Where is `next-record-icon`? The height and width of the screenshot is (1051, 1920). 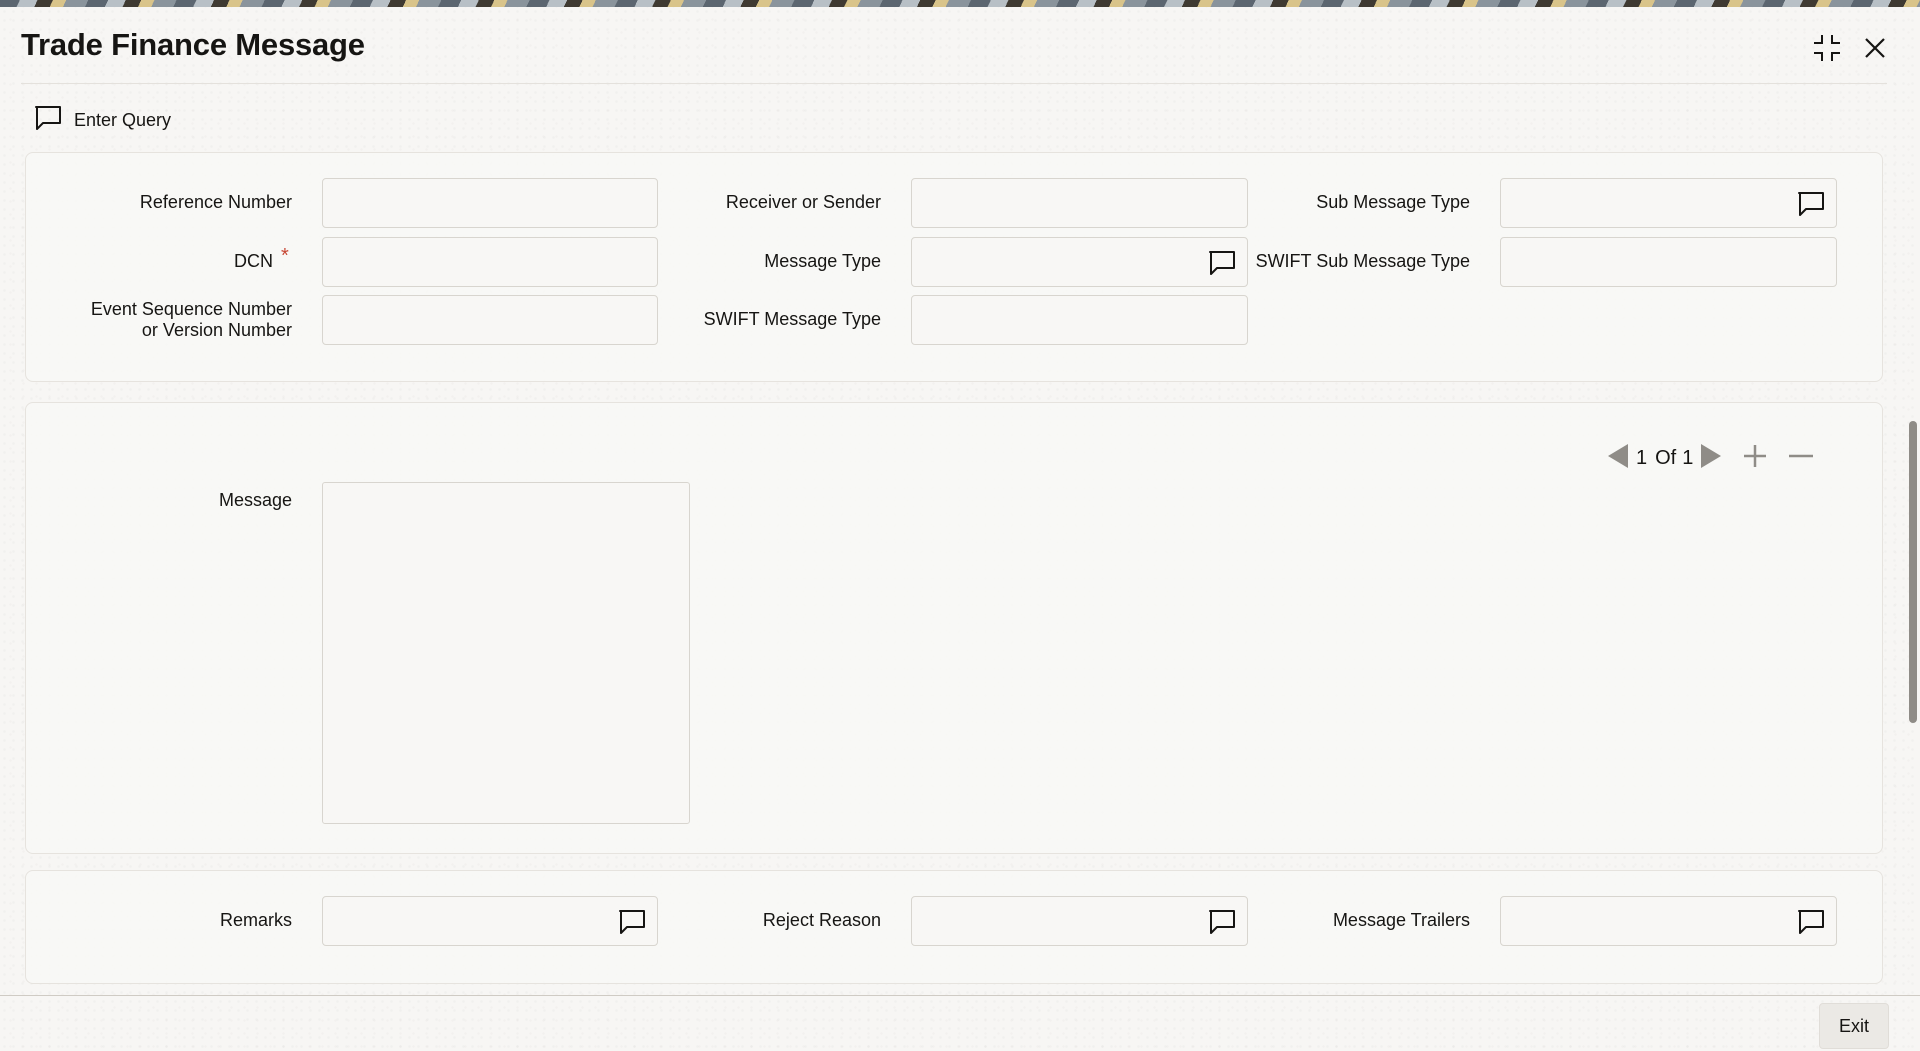 next-record-icon is located at coordinates (1711, 458).